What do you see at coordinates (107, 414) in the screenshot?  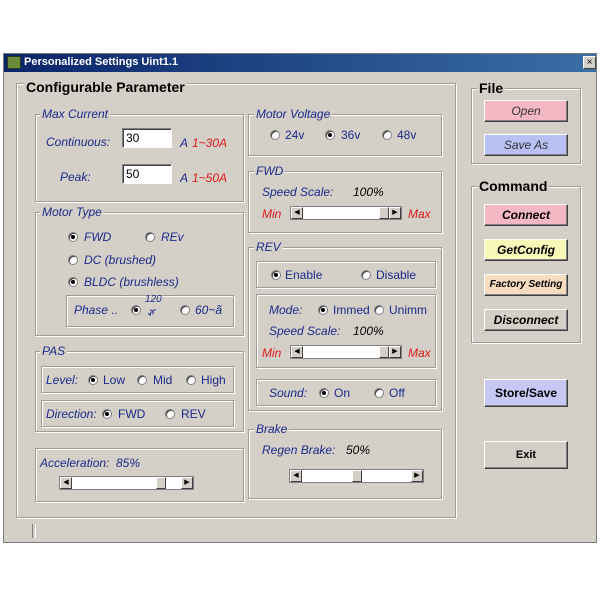 I see `pas-direction-fwd-radio` at bounding box center [107, 414].